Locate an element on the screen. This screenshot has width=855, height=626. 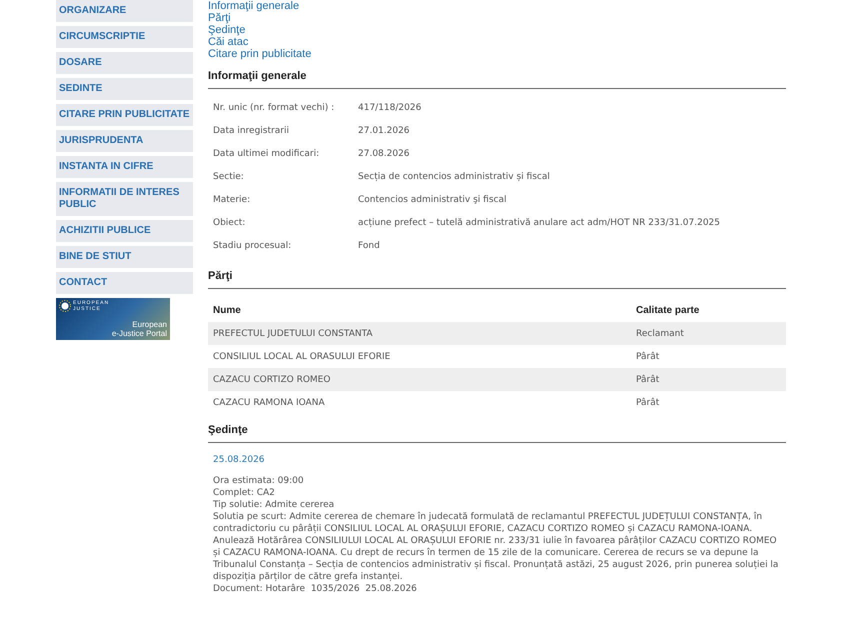
sidebar-nav-link: JURISPRUDENTA is located at coordinates (124, 141).